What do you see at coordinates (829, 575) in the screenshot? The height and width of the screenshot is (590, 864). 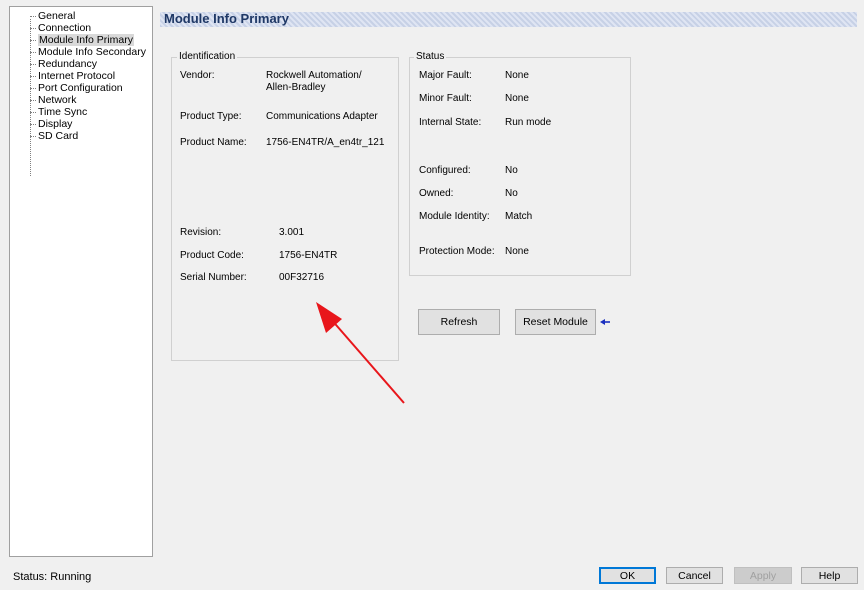 I see `help-button: Help` at bounding box center [829, 575].